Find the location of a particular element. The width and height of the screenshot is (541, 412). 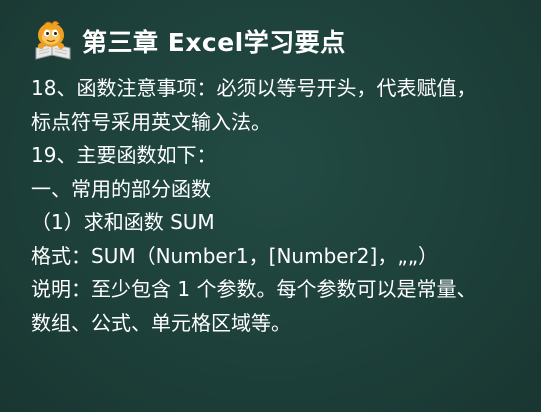

slide-title: 第三章 Excel学习要点 is located at coordinates (214, 42).